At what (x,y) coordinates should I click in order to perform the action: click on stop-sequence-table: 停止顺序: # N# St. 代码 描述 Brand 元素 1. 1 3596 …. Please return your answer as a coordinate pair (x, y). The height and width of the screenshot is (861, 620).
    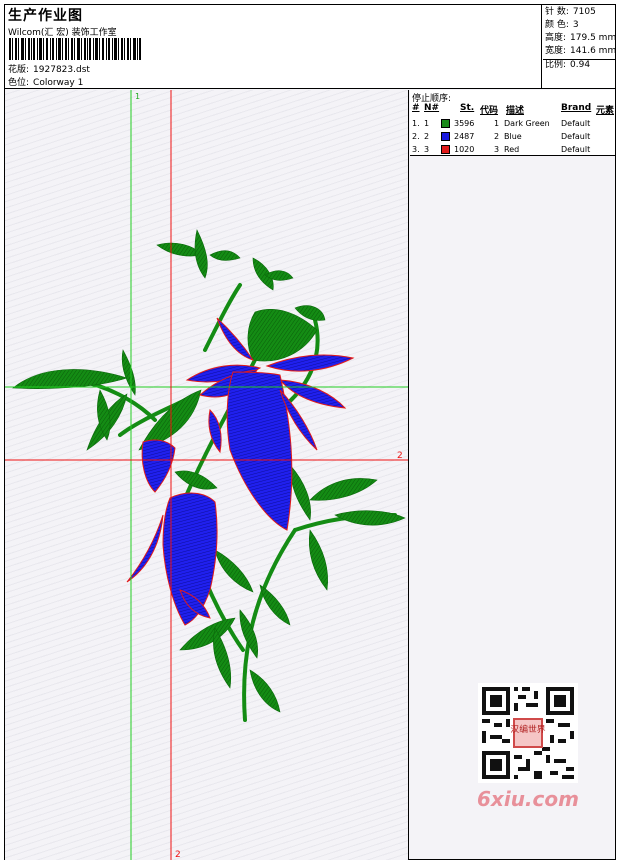
    Looking at the image, I should click on (512, 123).